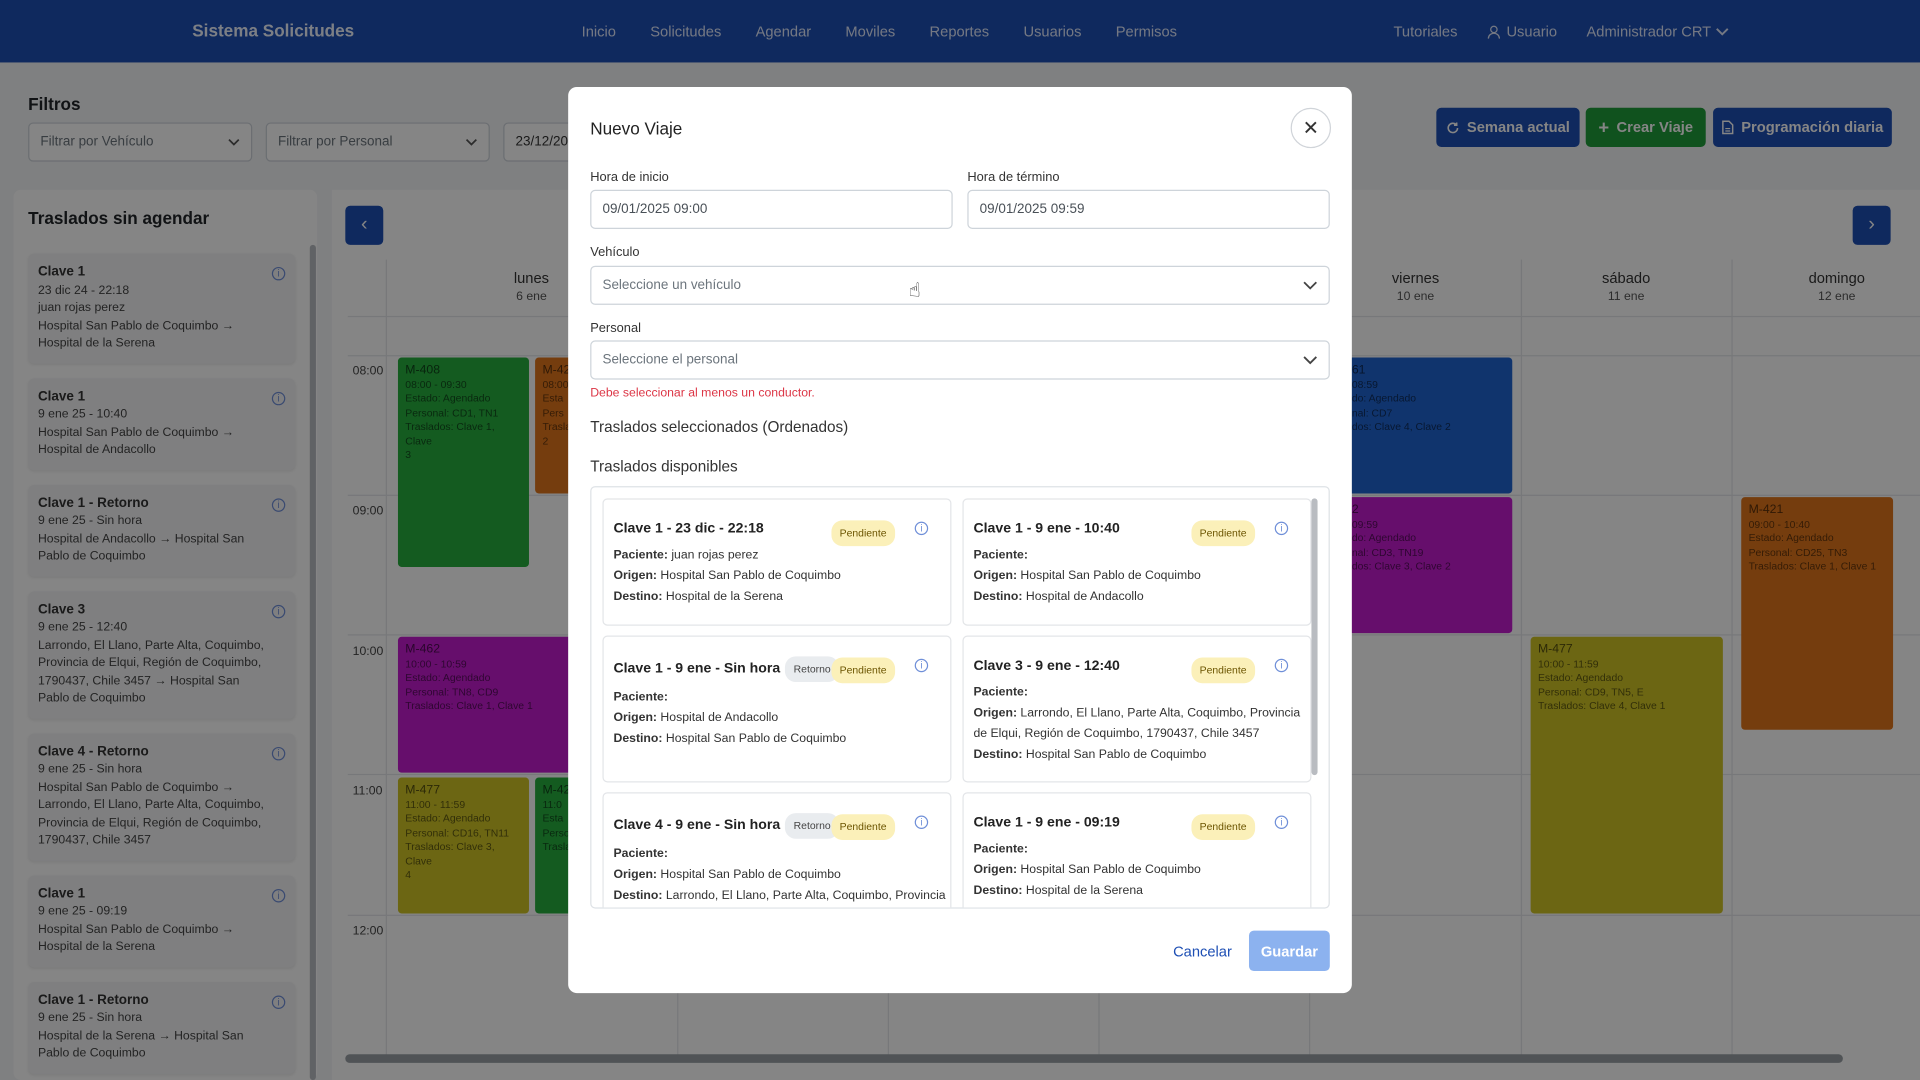 This screenshot has width=1920, height=1080. I want to click on patient-value: juan rojas perez, so click(715, 555).